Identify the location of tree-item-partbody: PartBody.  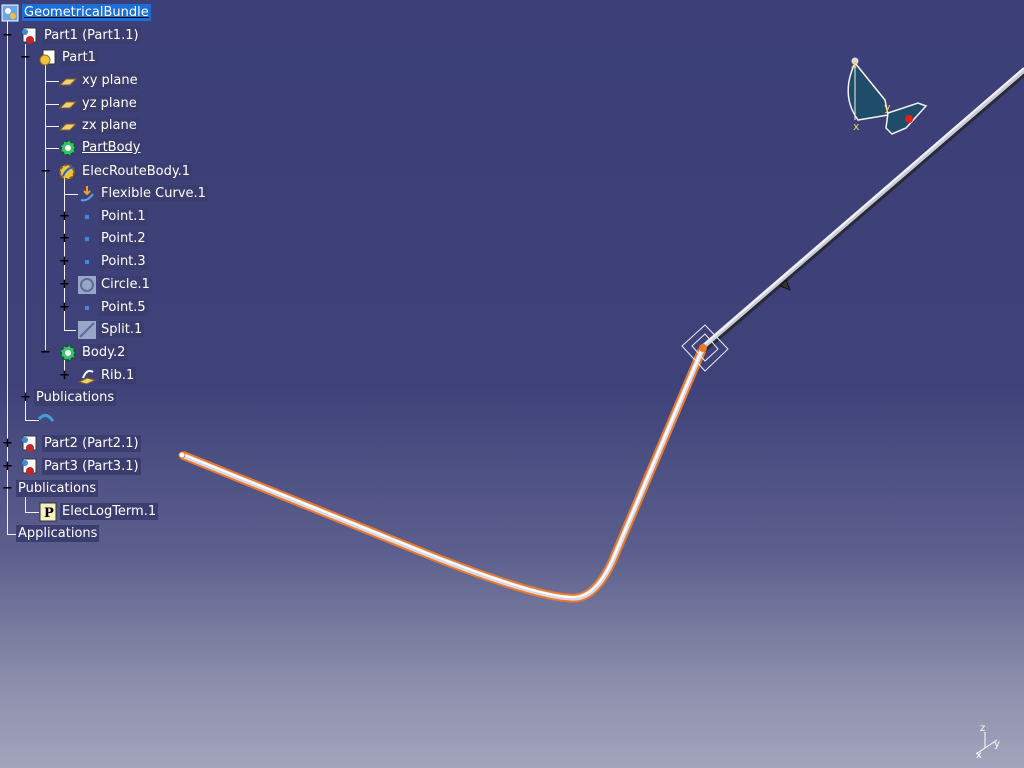
(100, 147).